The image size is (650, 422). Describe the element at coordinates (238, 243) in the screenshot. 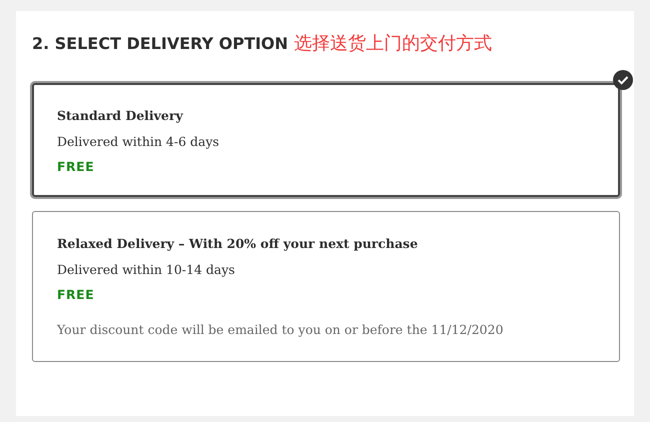

I see `option-name: Relaxed Delivery – With 20% off your next purchase` at that location.